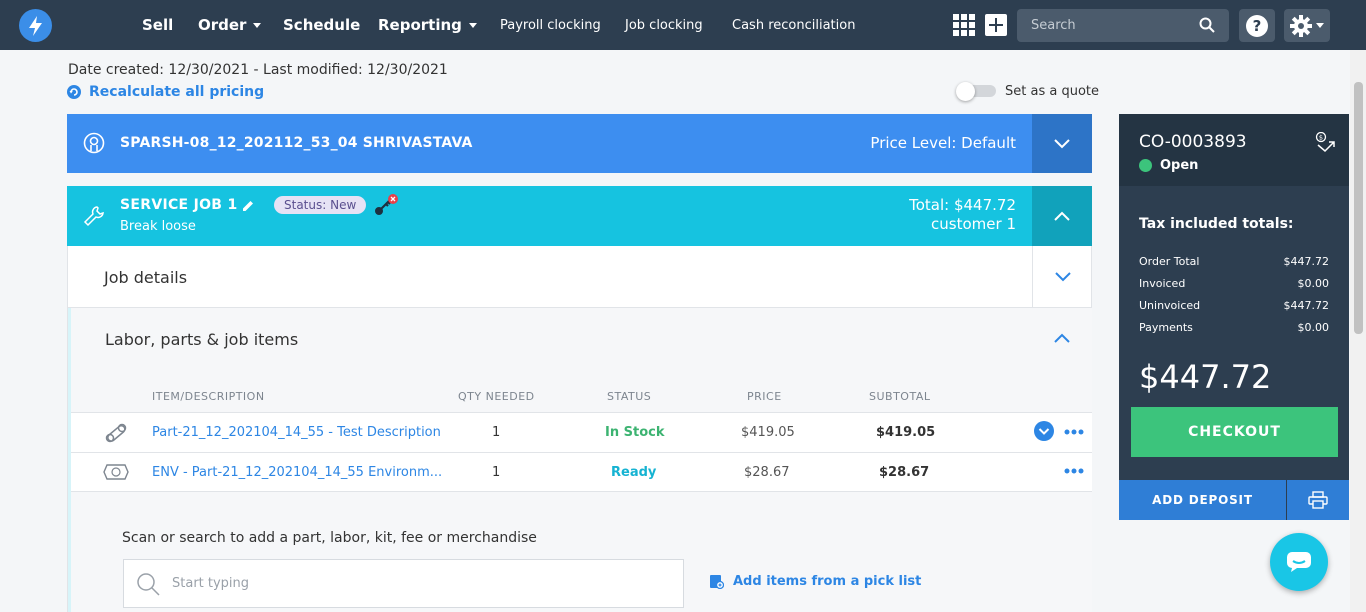 This screenshot has height=612, width=1366. Describe the element at coordinates (146, 277) in the screenshot. I see `job-details-title: Job details` at that location.